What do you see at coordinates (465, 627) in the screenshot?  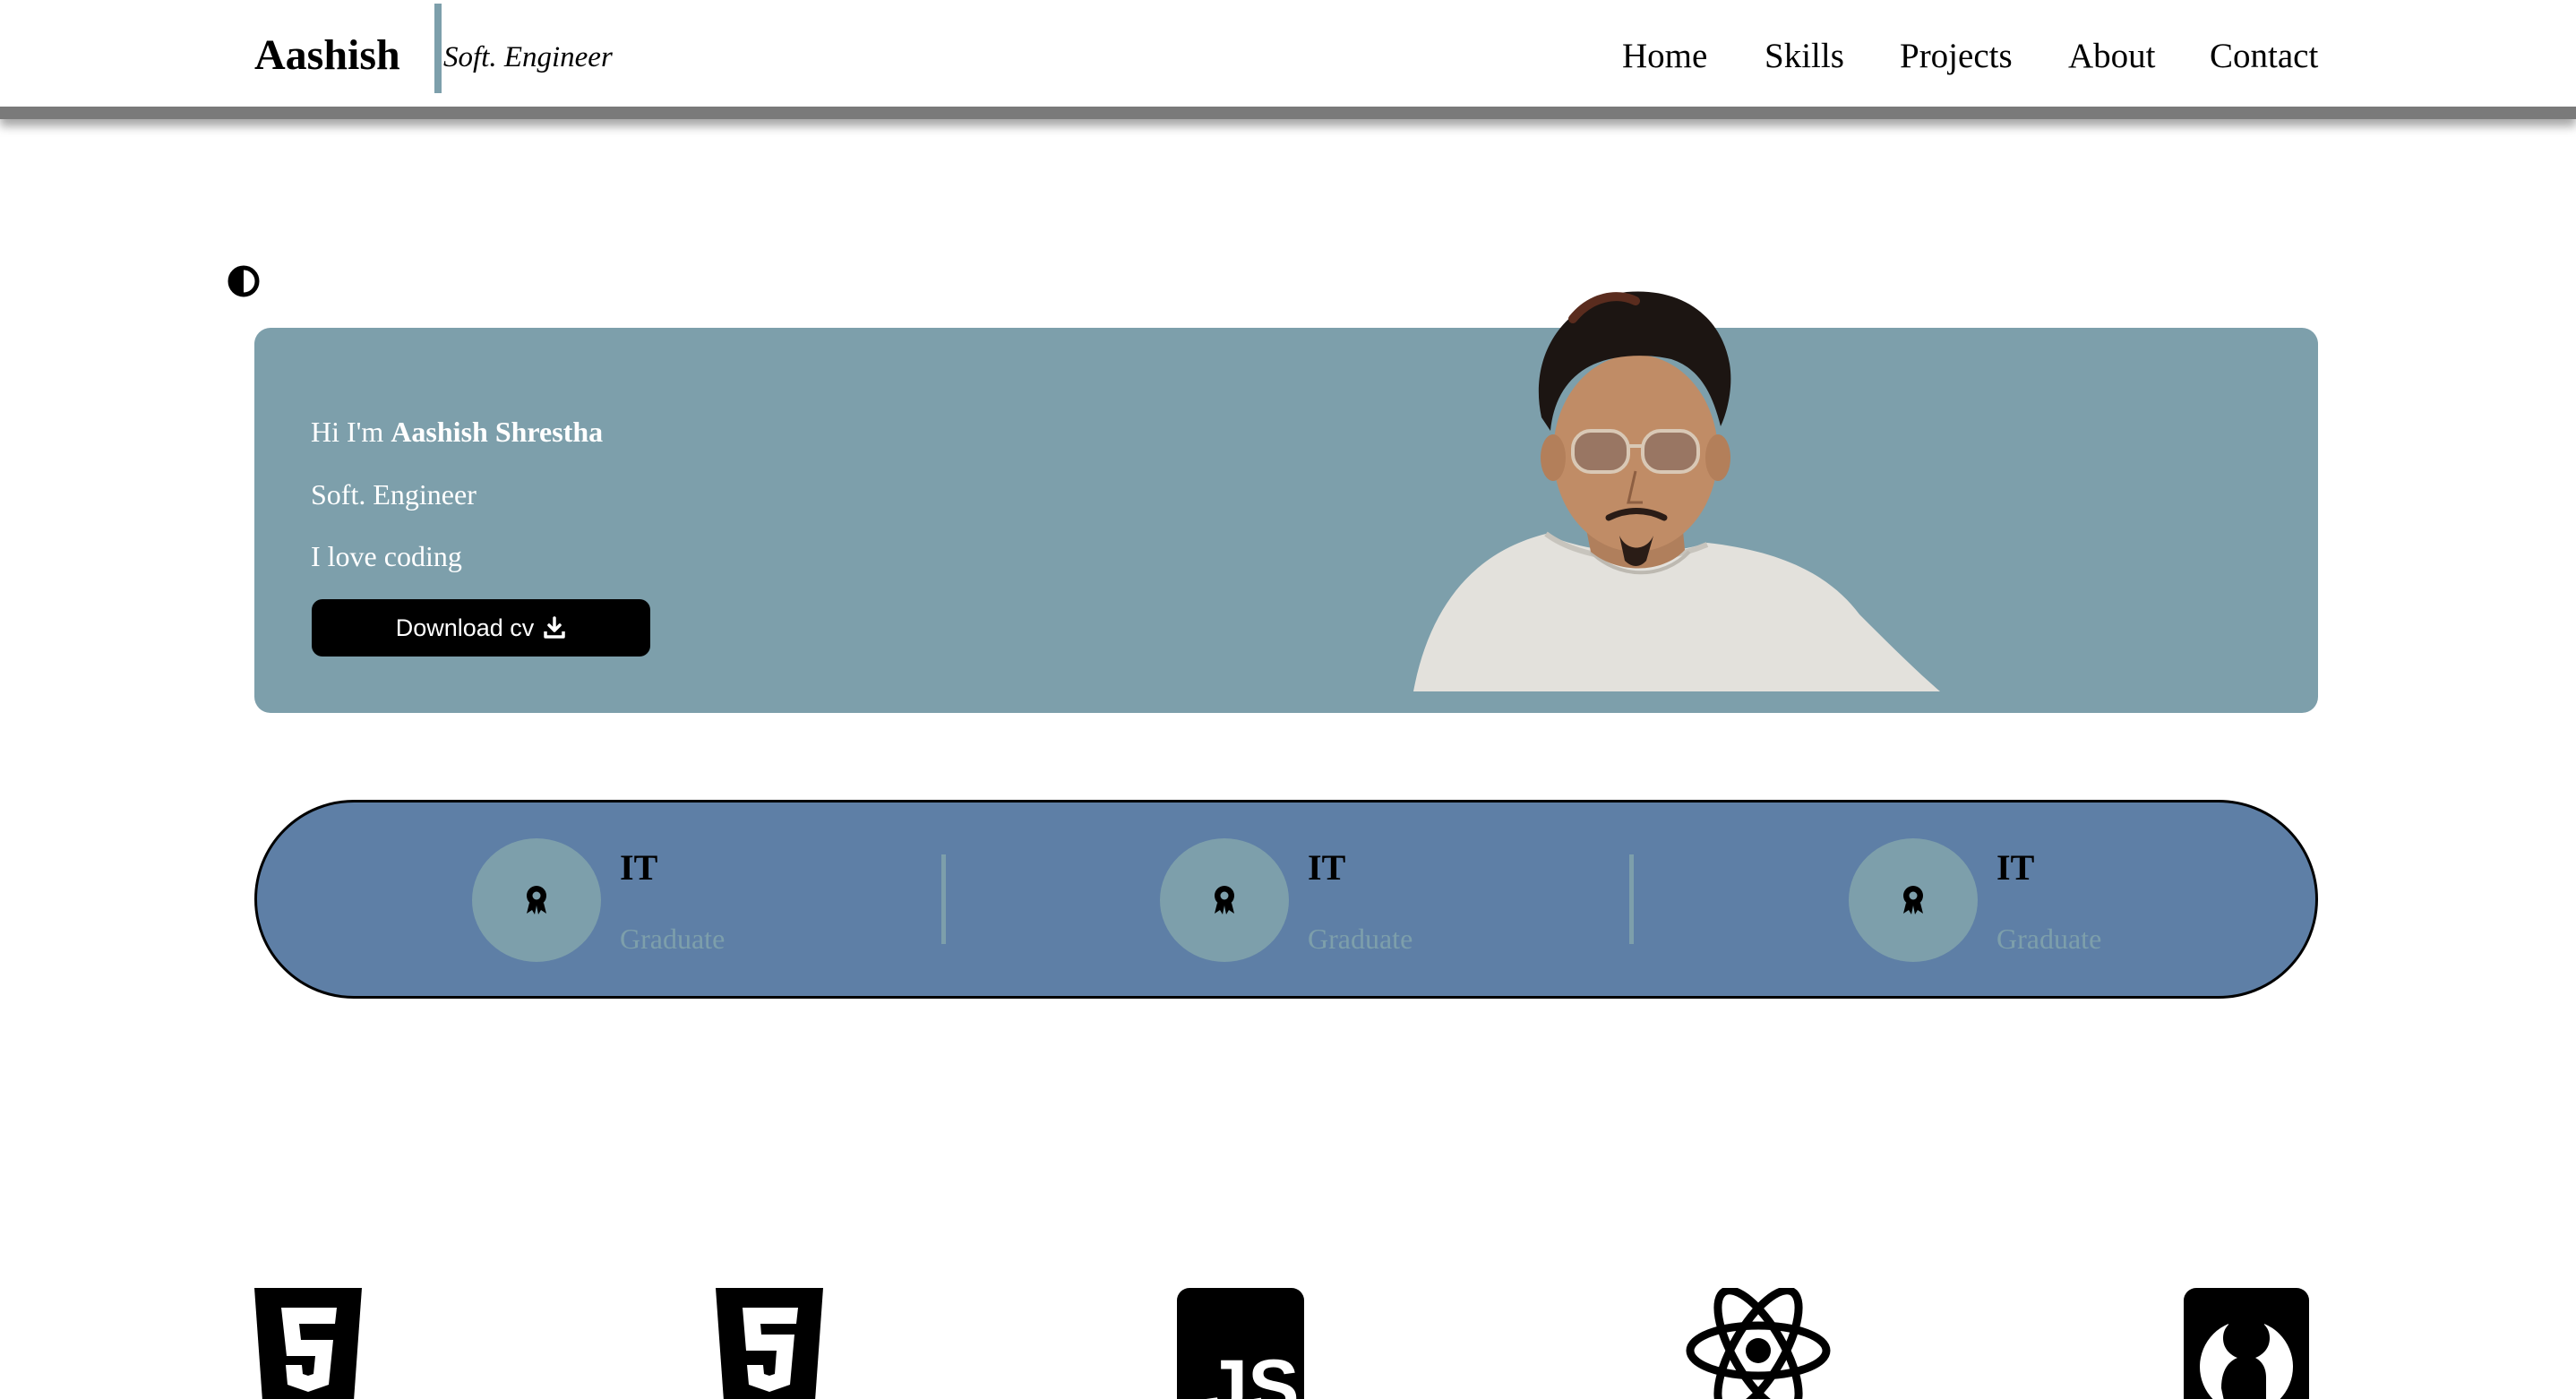 I see `download-label: Download cv` at bounding box center [465, 627].